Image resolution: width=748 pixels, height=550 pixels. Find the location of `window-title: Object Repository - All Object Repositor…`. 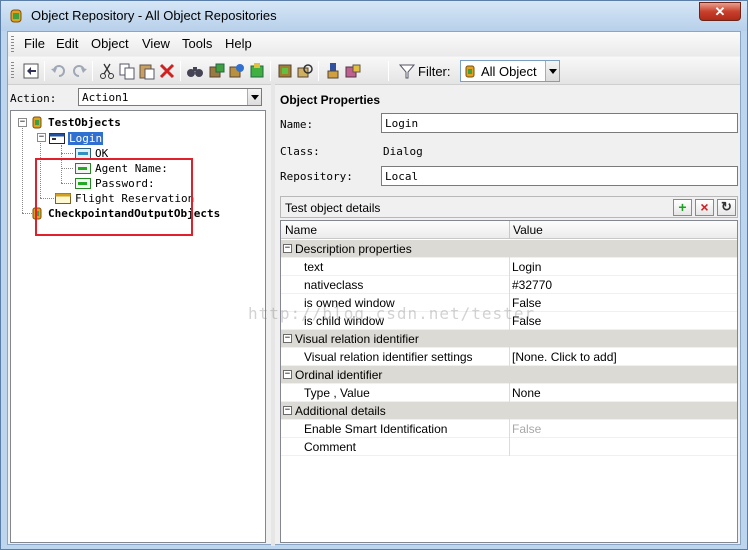

window-title: Object Repository - All Object Repositor… is located at coordinates (154, 15).